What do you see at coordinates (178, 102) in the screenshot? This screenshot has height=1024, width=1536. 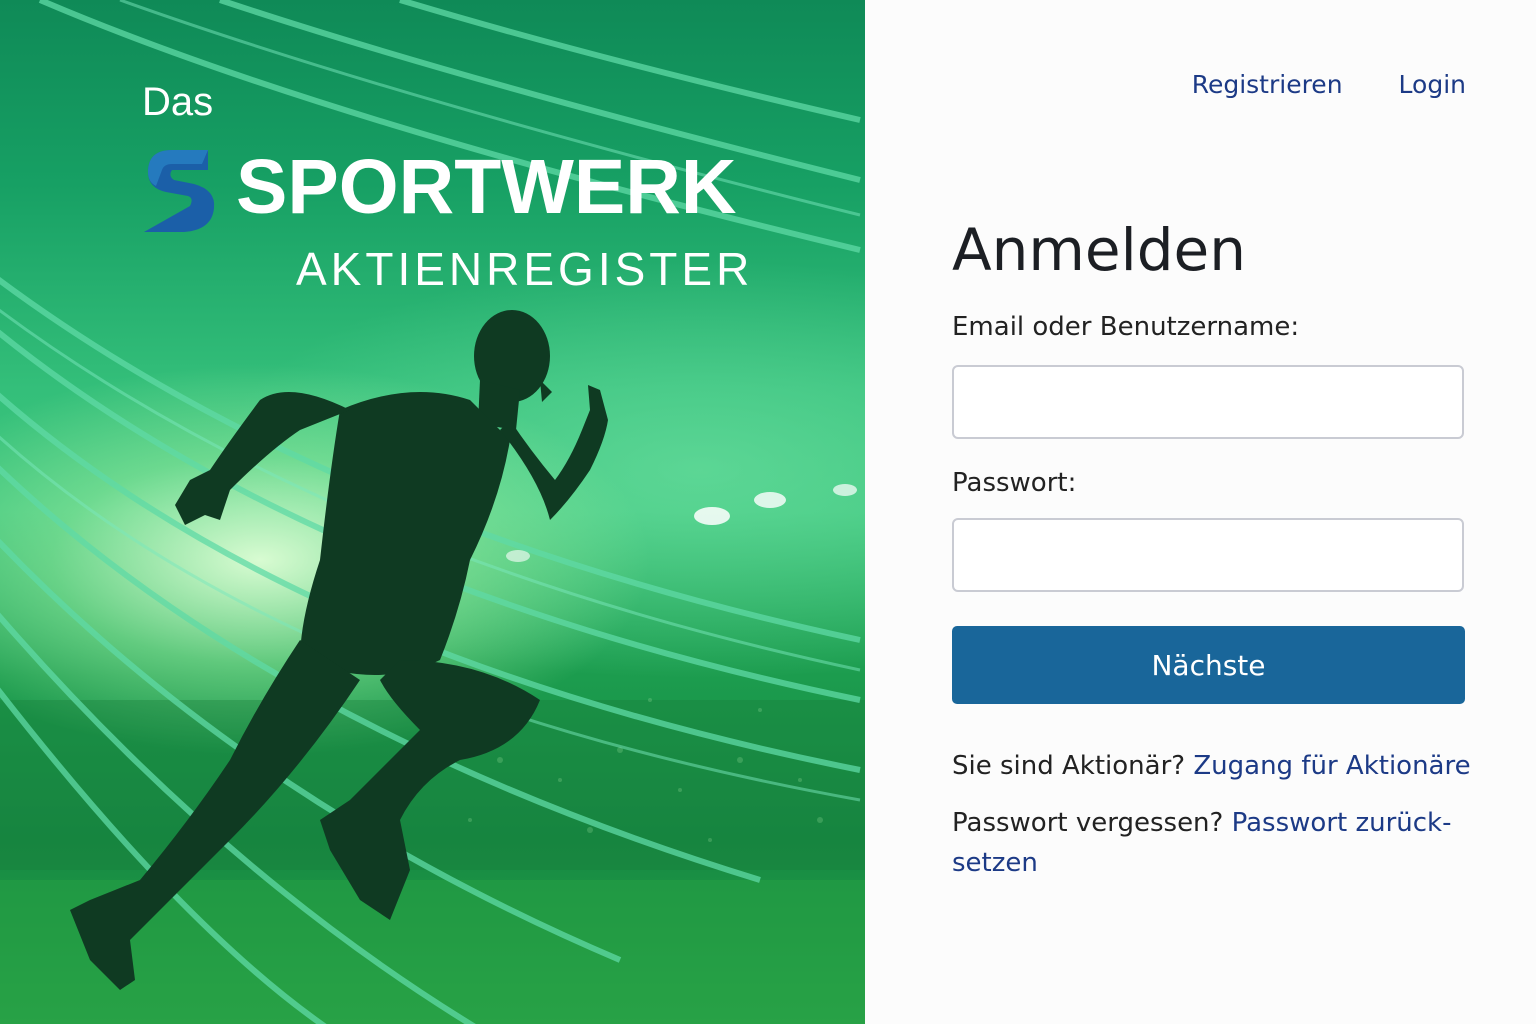 I see `logo-prefix: Das` at bounding box center [178, 102].